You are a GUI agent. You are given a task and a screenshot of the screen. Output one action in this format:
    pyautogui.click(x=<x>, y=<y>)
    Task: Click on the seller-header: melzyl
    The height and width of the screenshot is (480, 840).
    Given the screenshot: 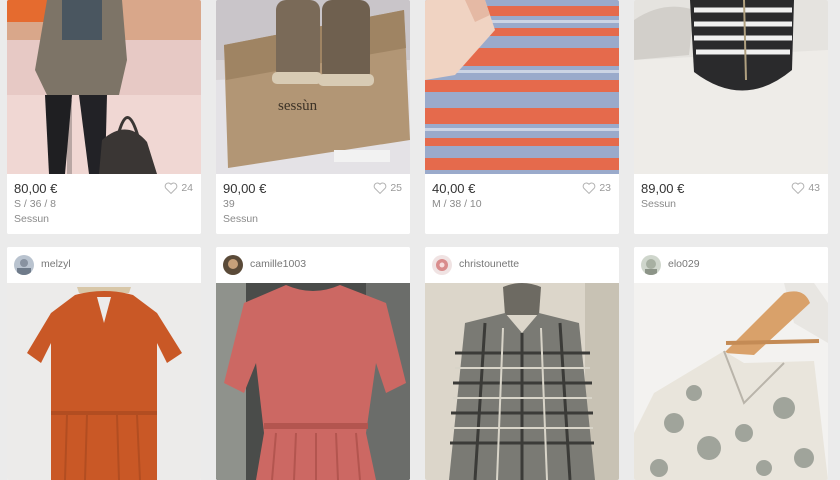 What is the action you would take?
    pyautogui.click(x=104, y=265)
    